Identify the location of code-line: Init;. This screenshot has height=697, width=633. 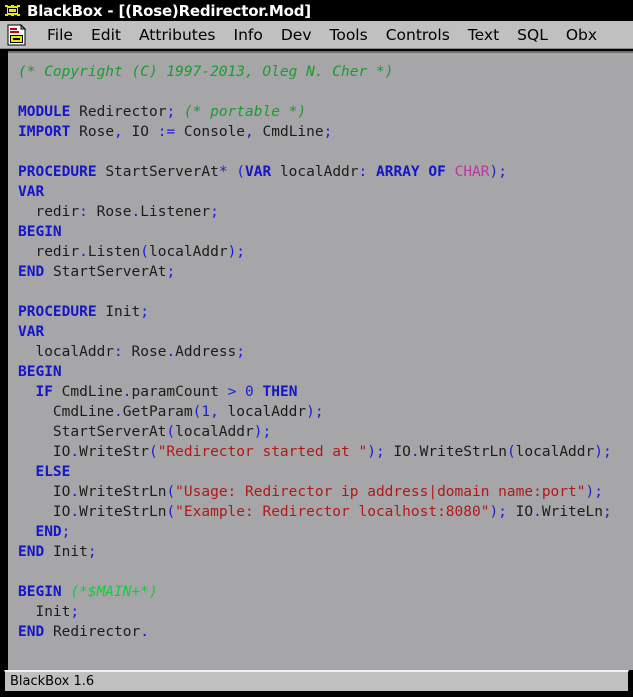
(57, 612).